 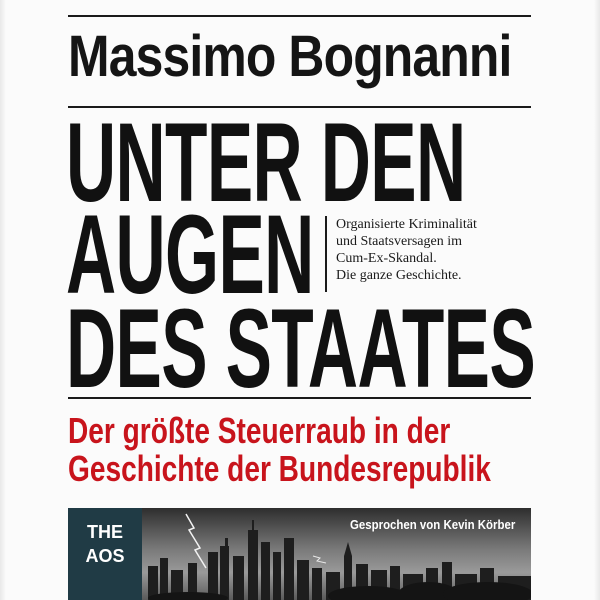 I want to click on cover-edge-right, so click(x=597, y=300).